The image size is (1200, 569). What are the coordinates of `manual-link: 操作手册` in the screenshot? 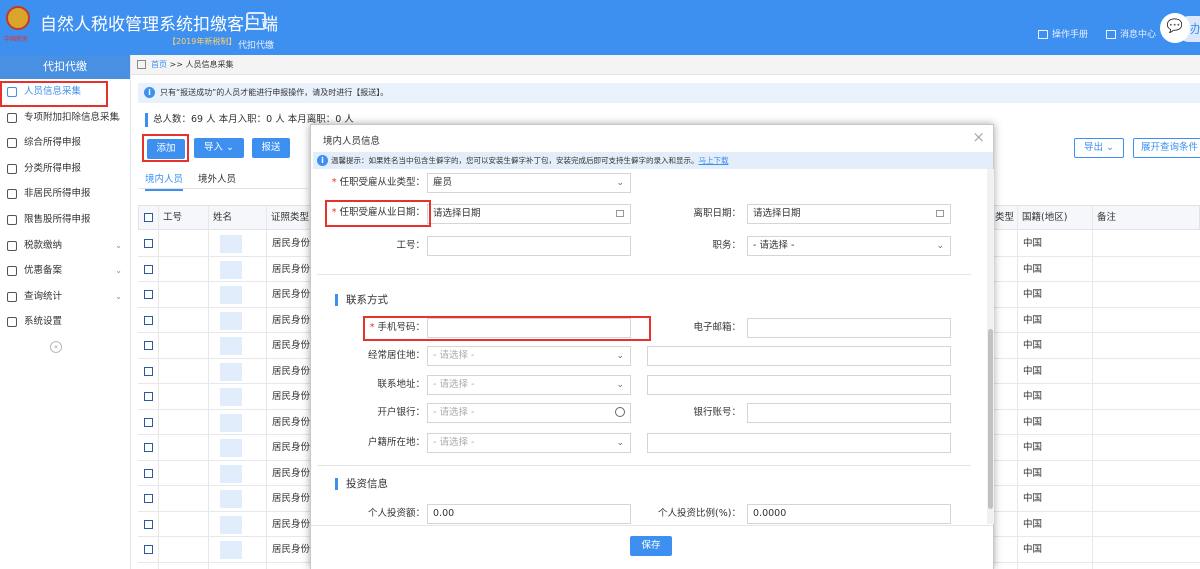 It's located at (1063, 33).